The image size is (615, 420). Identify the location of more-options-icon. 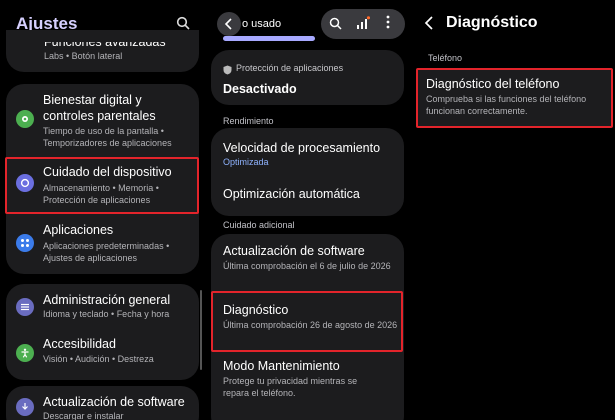
(388, 24).